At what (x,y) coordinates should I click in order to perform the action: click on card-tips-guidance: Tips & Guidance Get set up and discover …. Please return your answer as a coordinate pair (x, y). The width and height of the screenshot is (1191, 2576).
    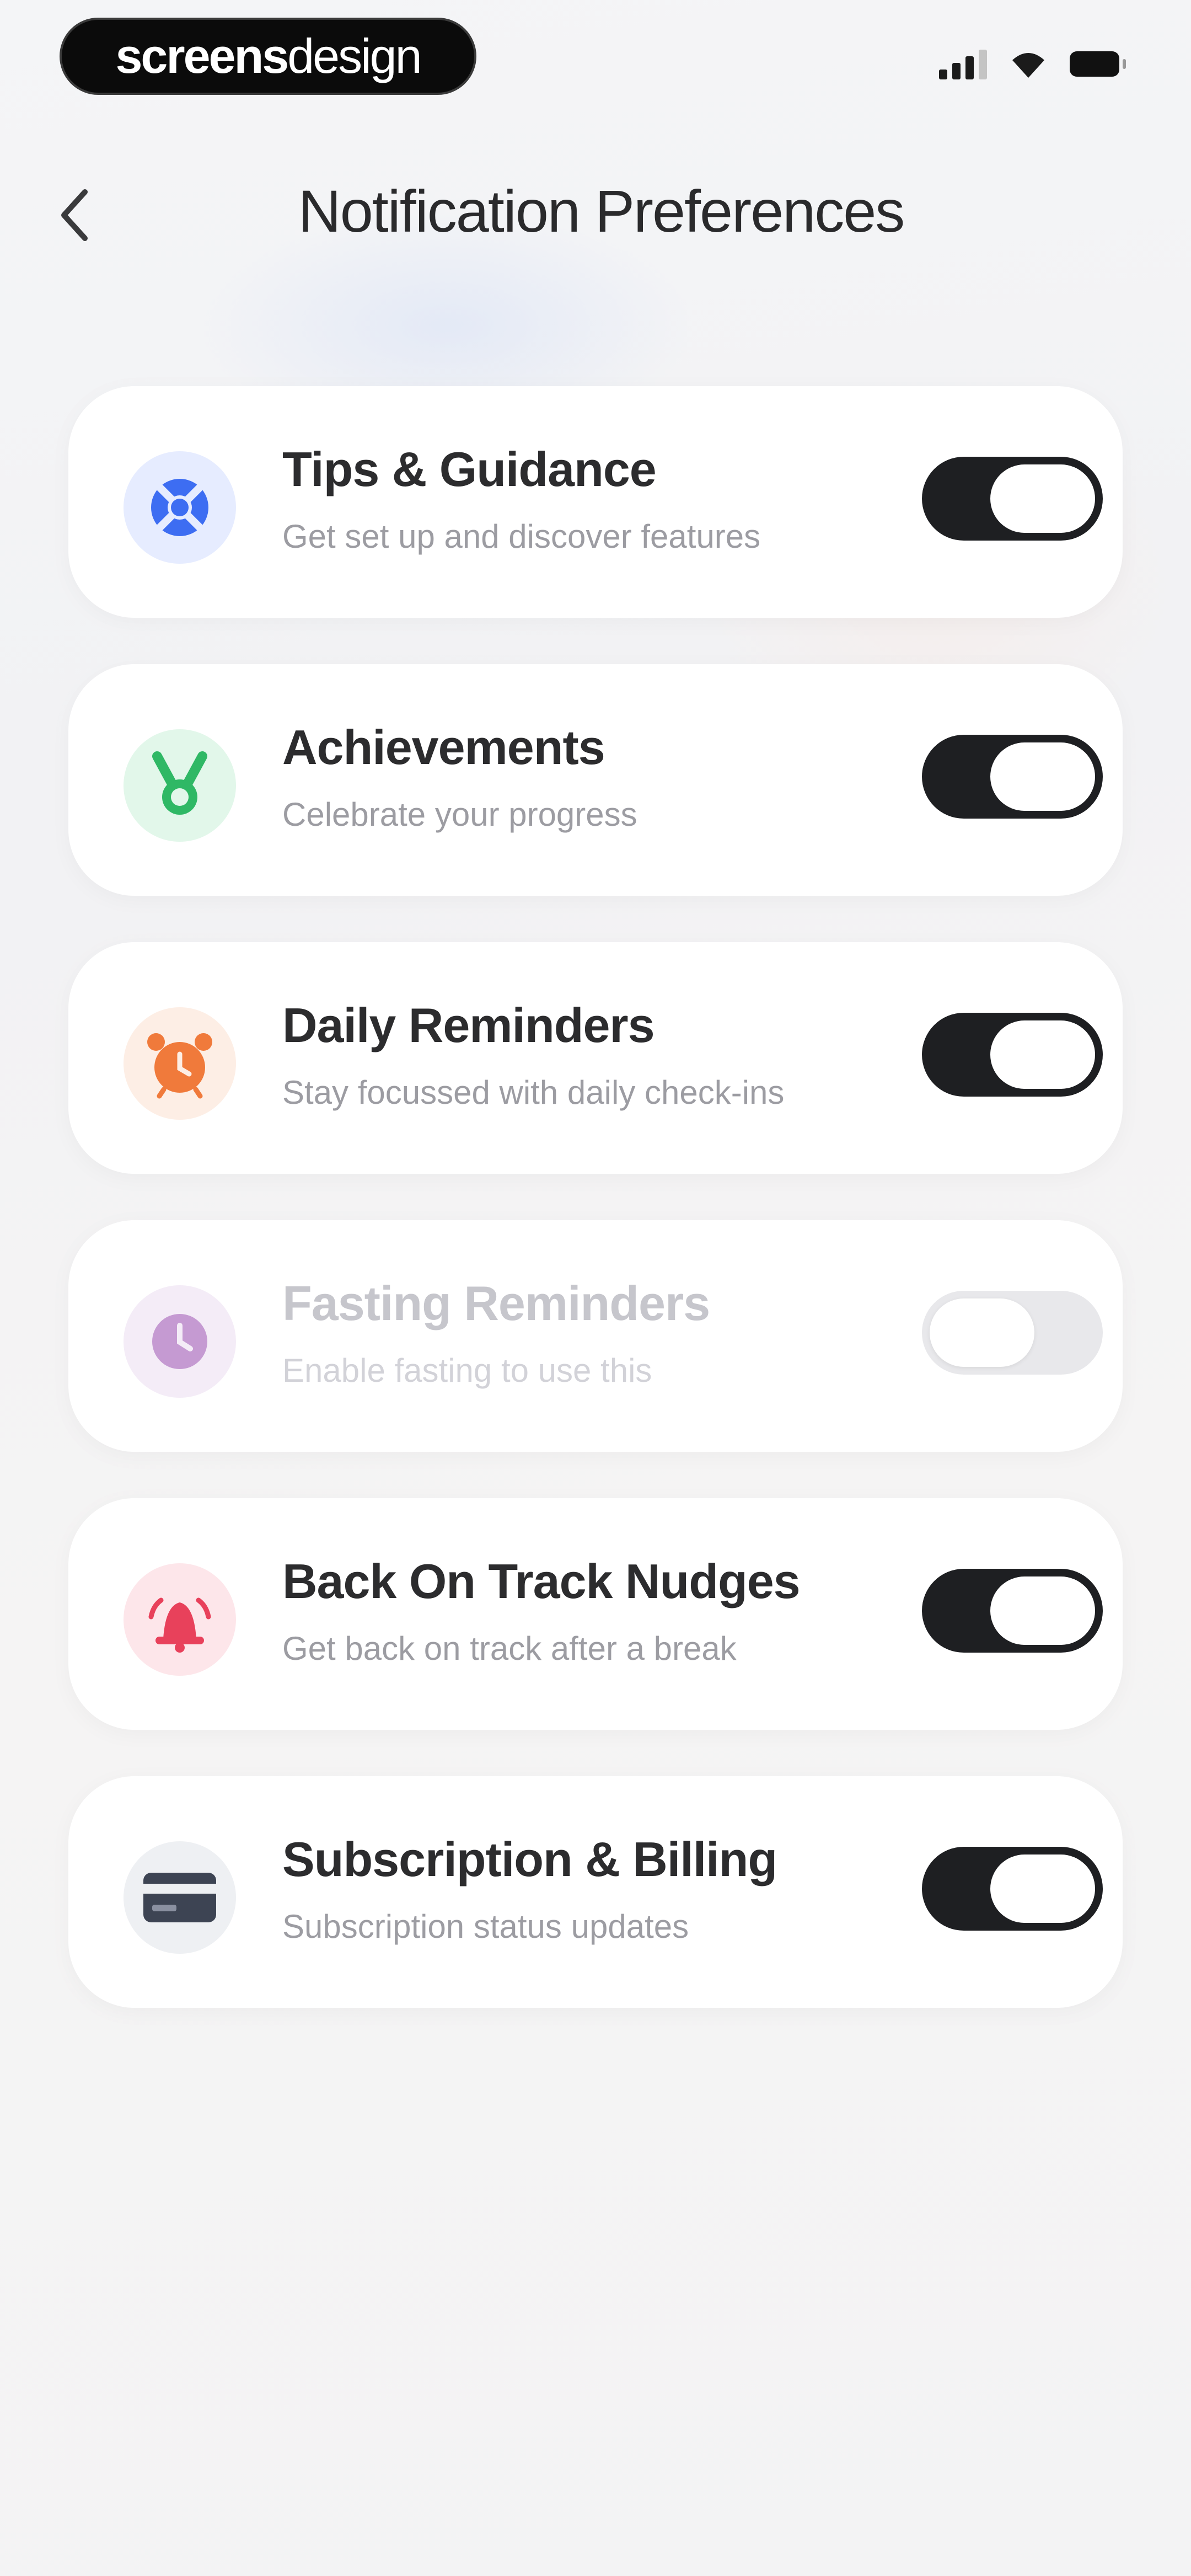
    Looking at the image, I should click on (595, 502).